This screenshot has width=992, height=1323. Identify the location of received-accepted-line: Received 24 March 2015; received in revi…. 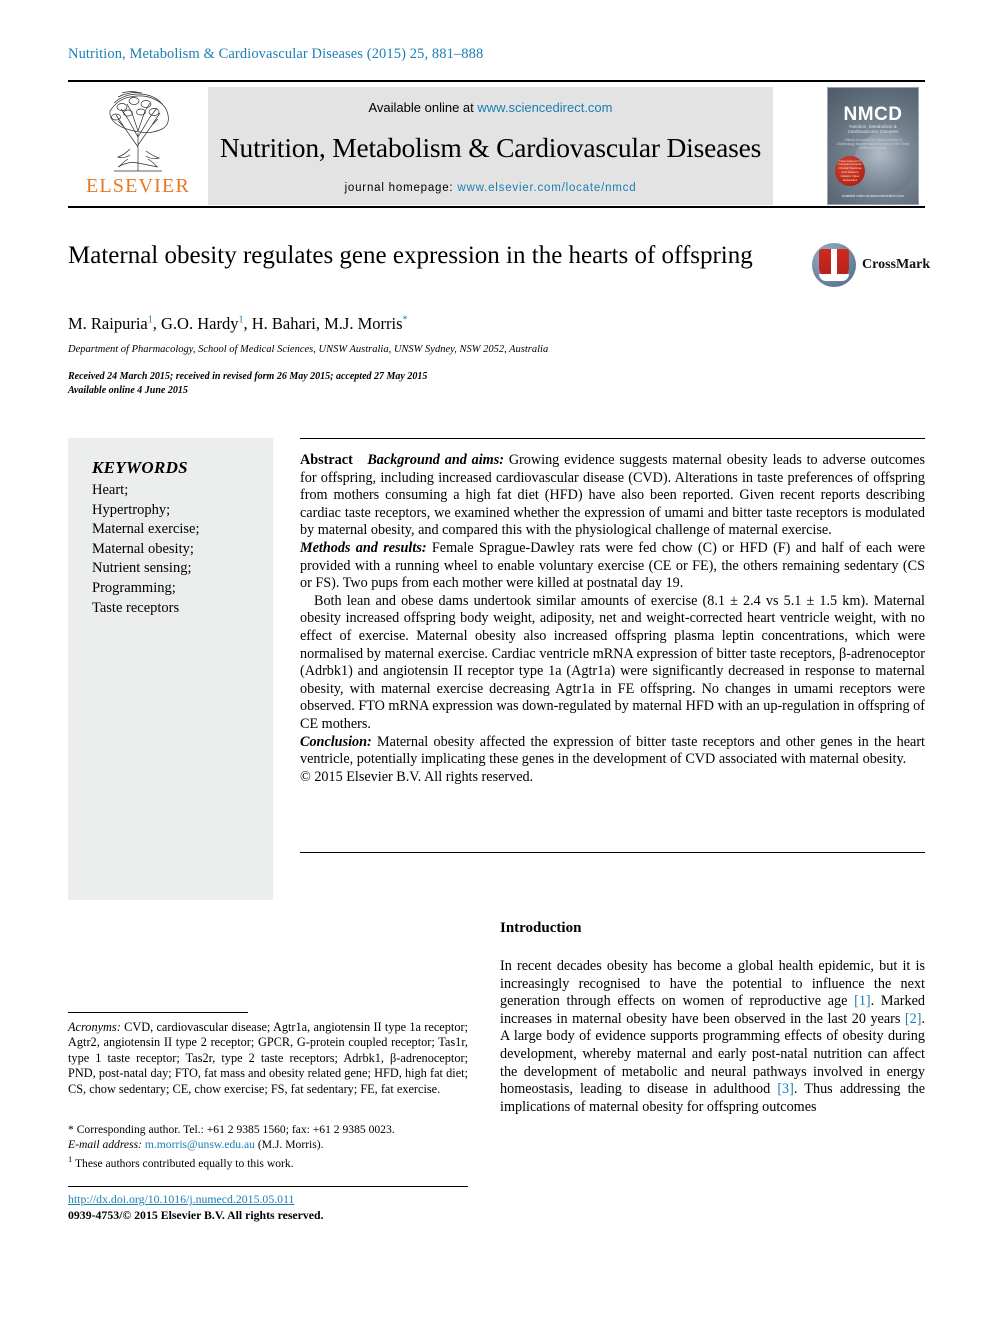
(248, 376).